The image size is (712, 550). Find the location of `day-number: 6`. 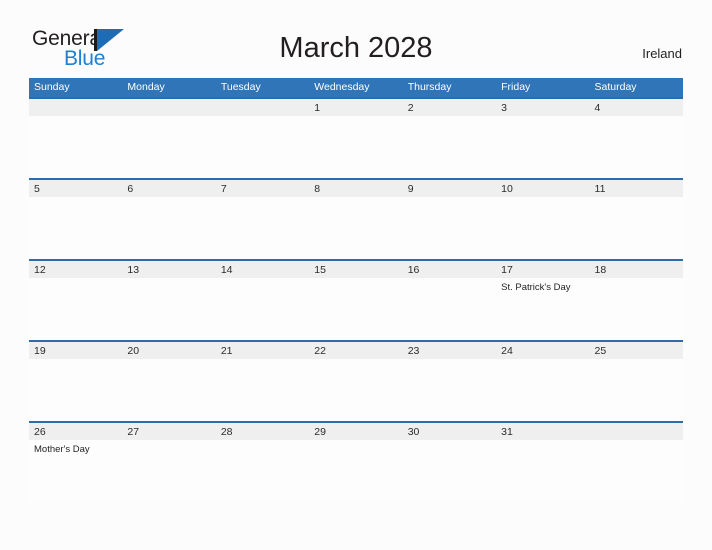

day-number: 6 is located at coordinates (130, 189).